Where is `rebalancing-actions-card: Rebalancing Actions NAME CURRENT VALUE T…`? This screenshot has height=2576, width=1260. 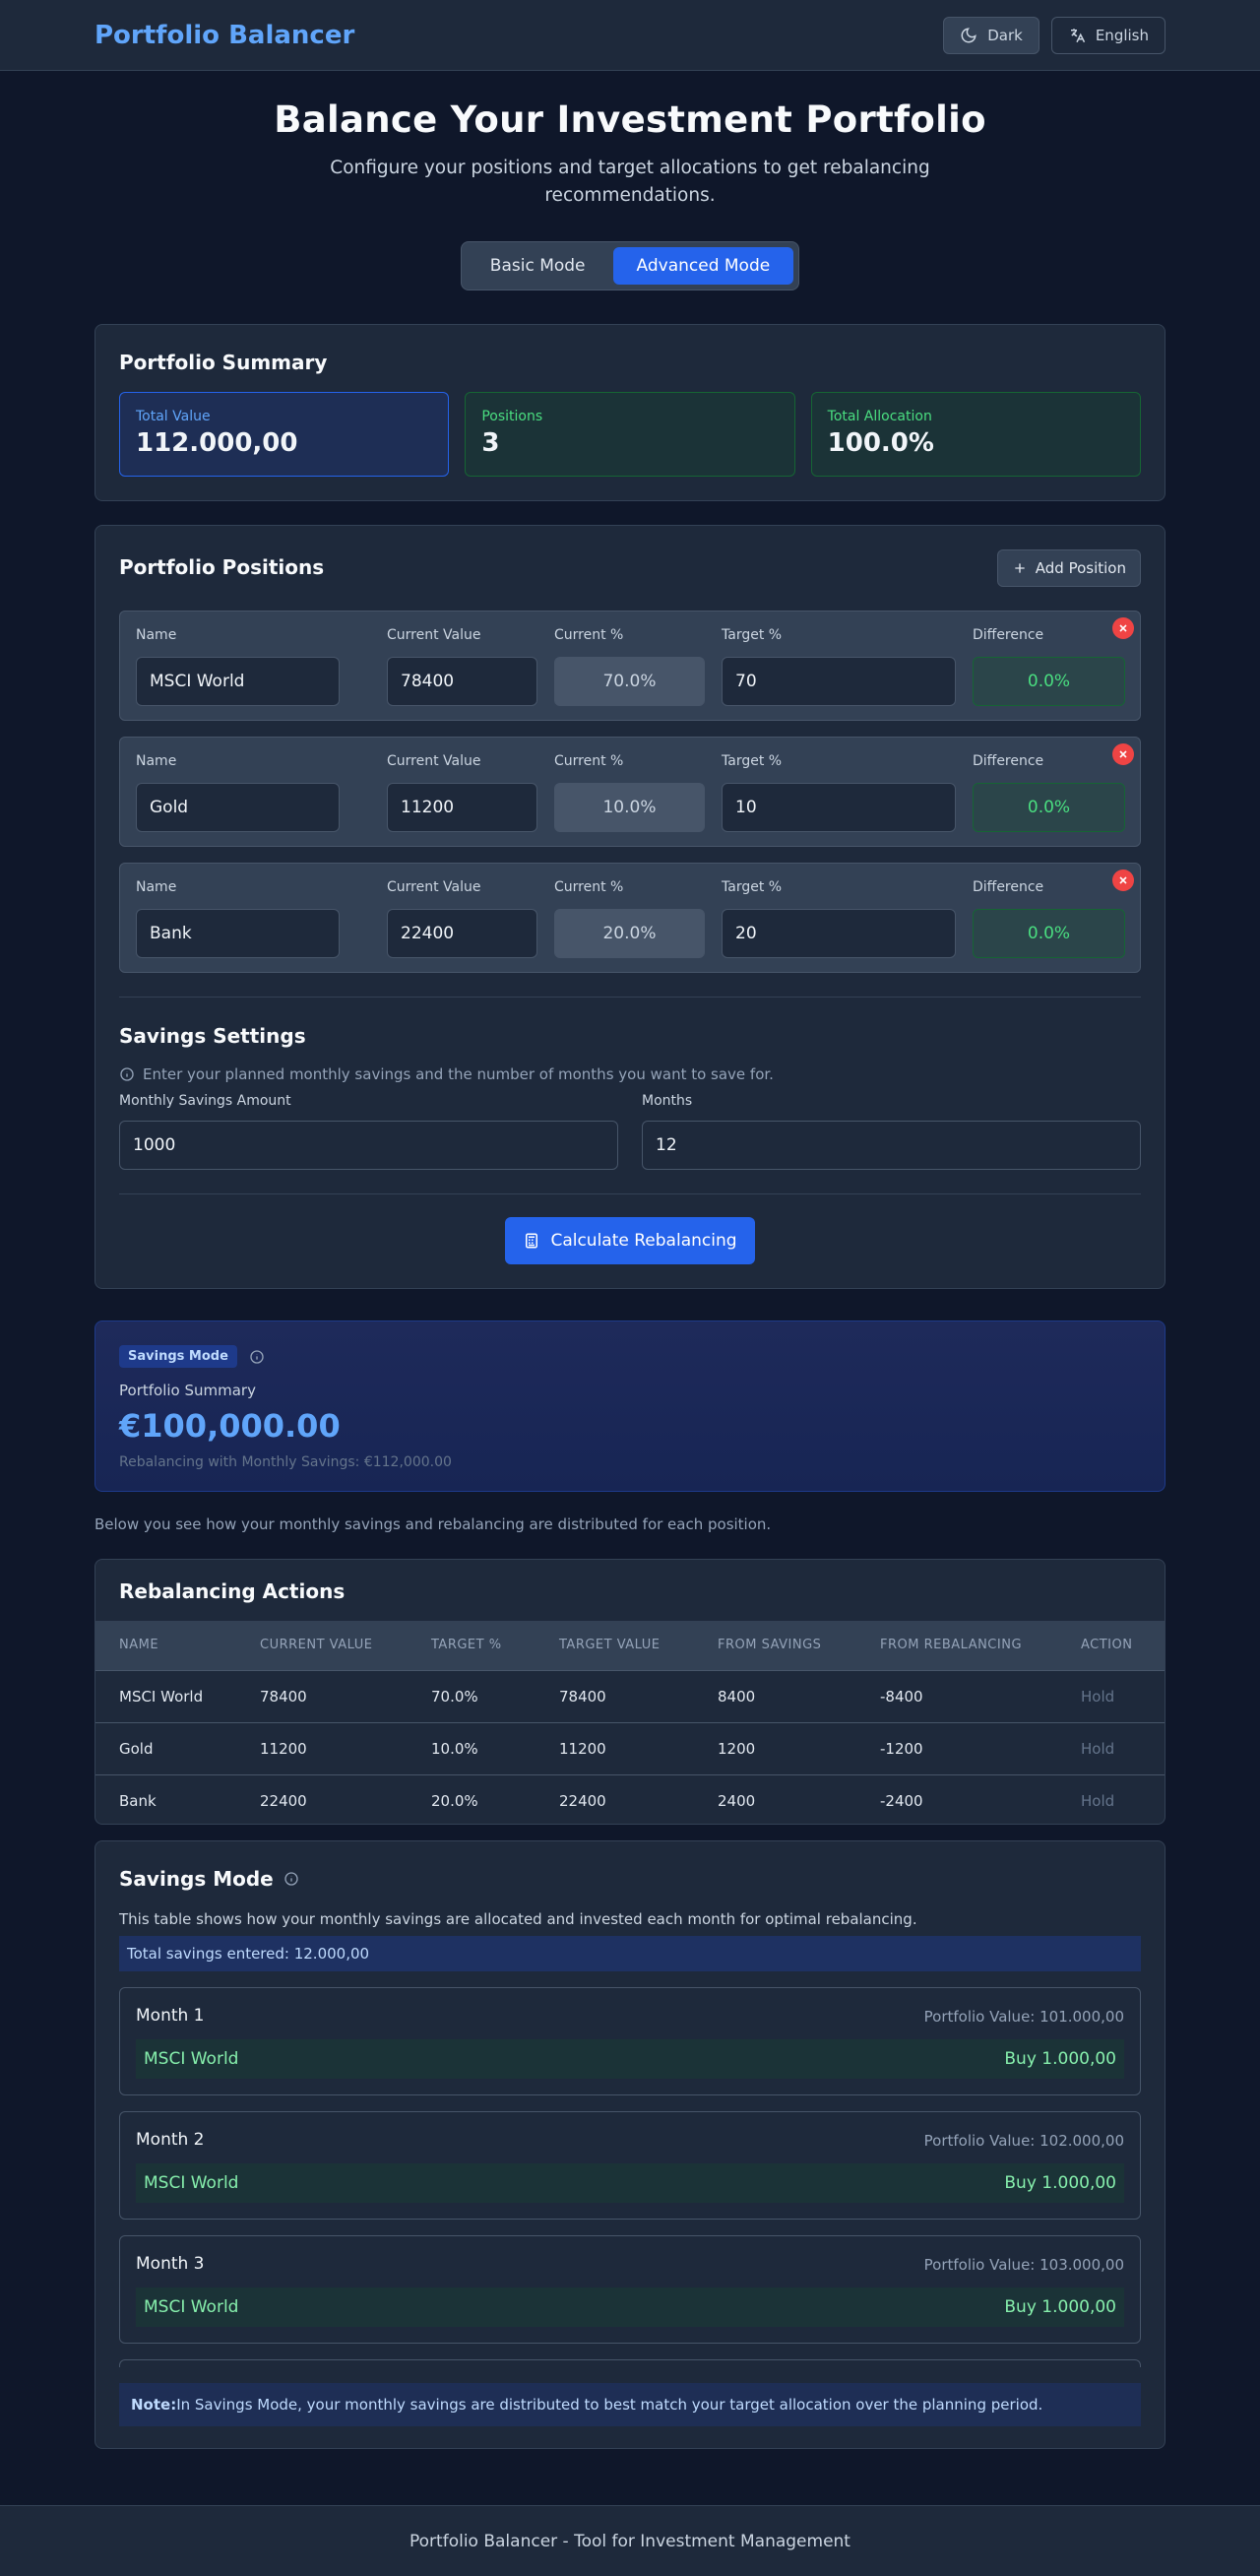
rebalancing-actions-card: Rebalancing Actions NAME CURRENT VALUE T… is located at coordinates (630, 1692).